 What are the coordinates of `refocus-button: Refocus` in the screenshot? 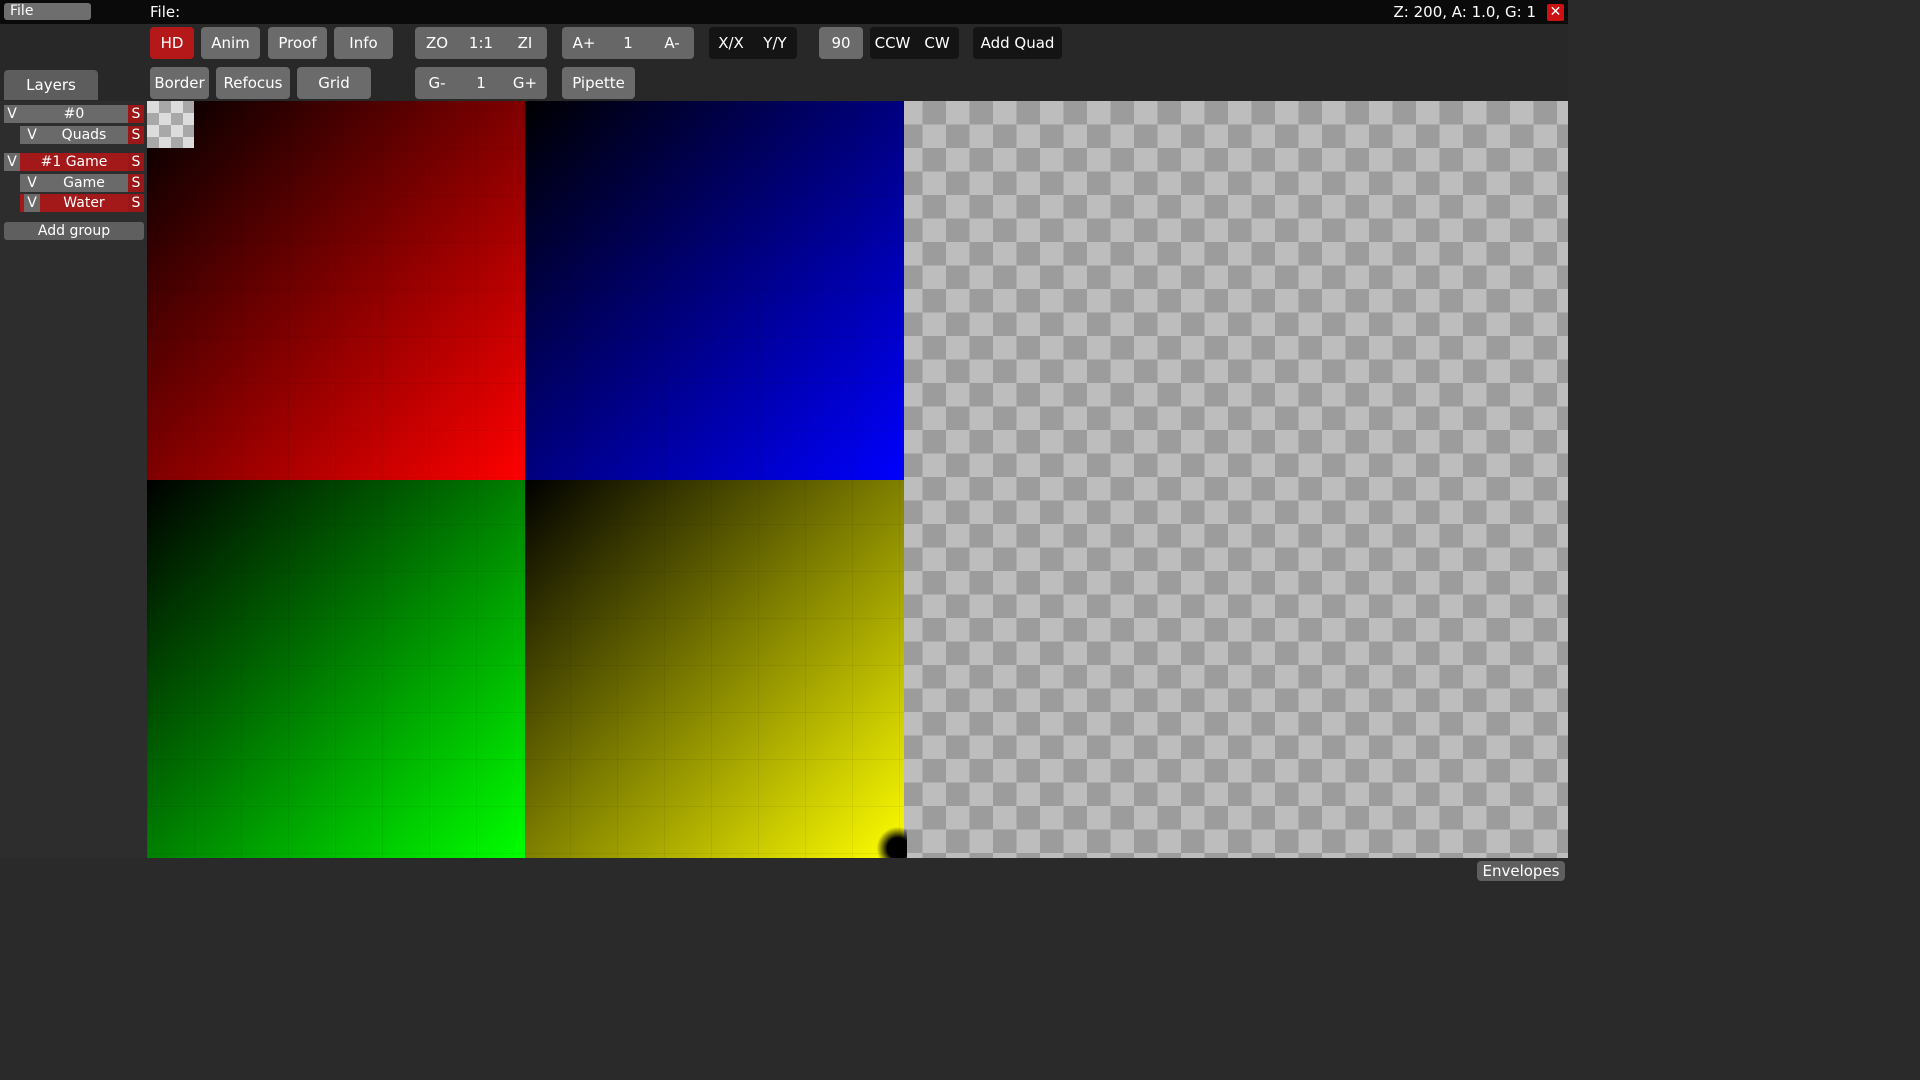 It's located at (253, 83).